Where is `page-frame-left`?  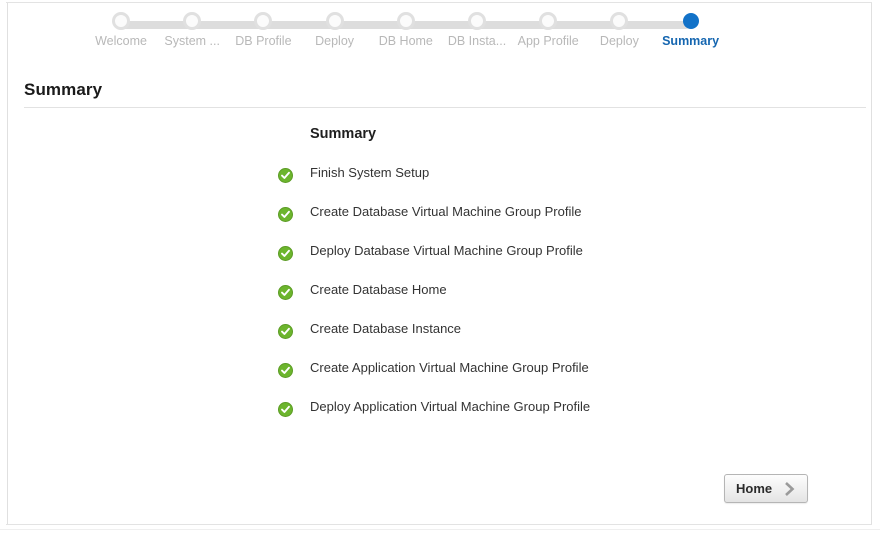 page-frame-left is located at coordinates (7, 263).